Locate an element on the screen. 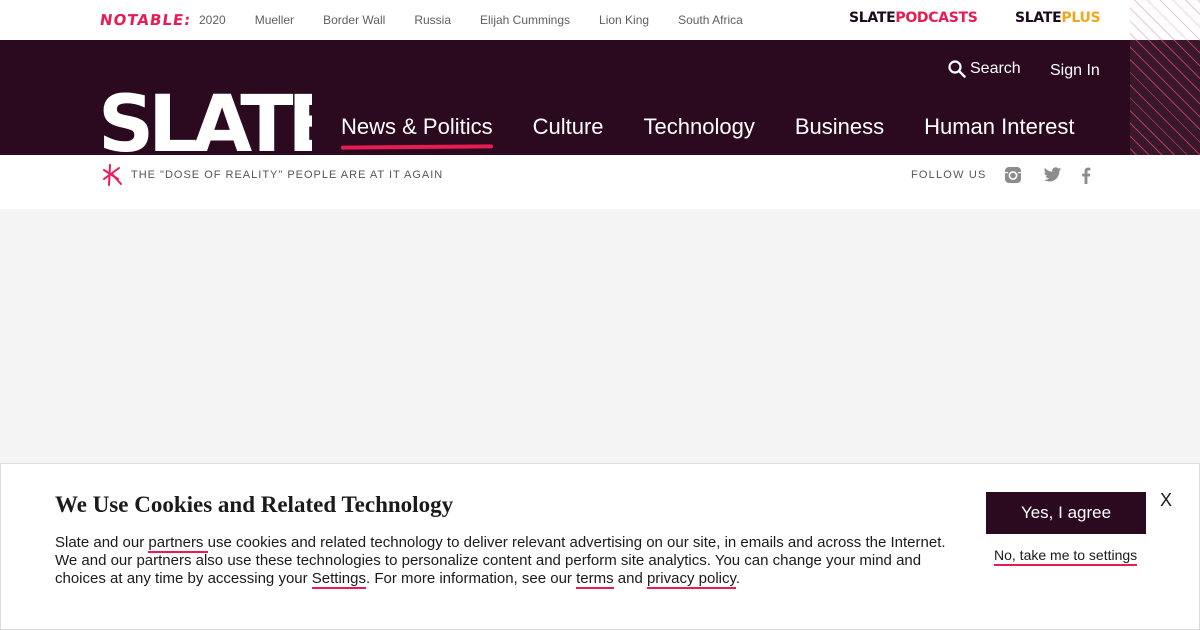 The width and height of the screenshot is (1200, 630). twitter-icon is located at coordinates (1052, 175).